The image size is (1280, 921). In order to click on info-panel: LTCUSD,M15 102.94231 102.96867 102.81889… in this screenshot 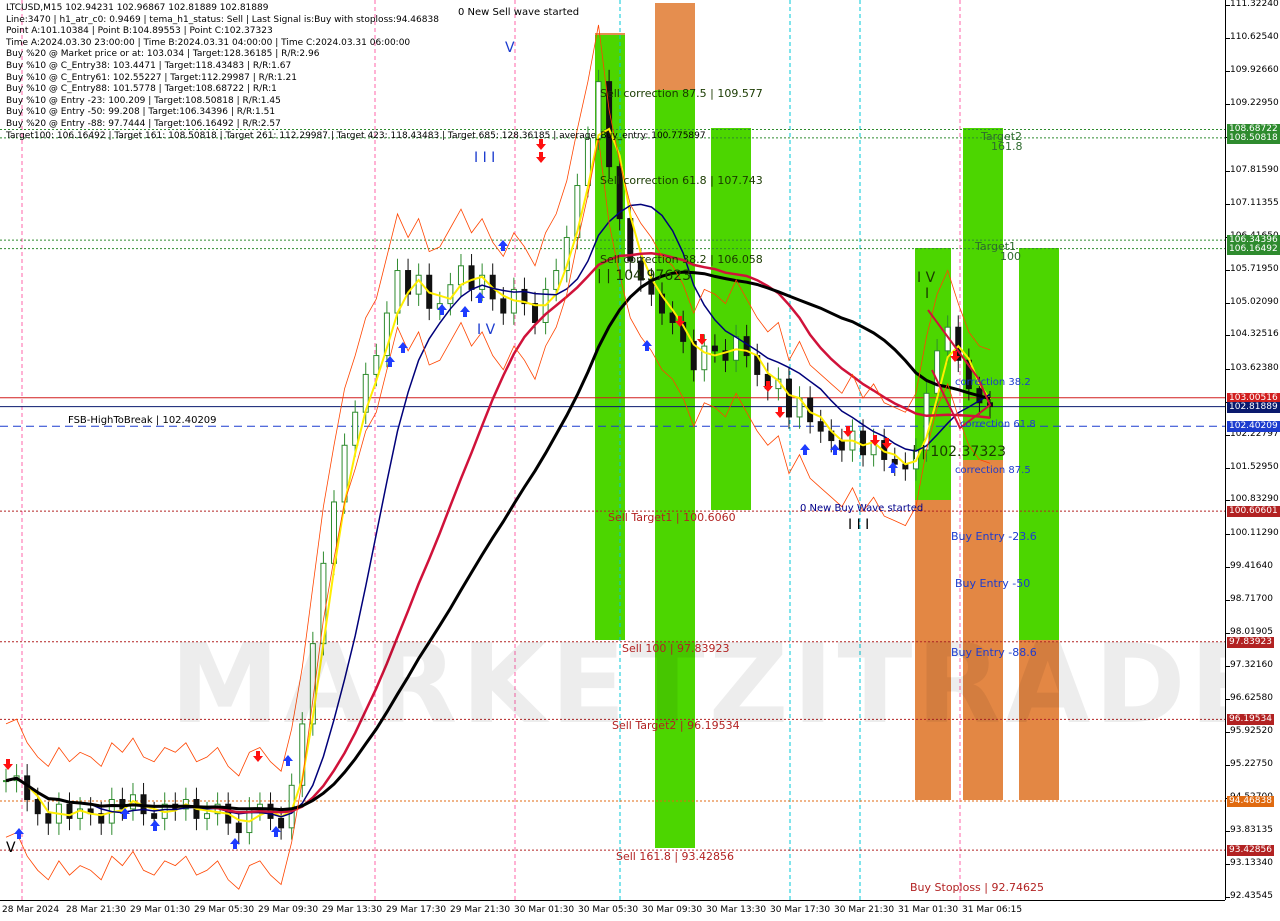, I will do `click(356, 72)`.